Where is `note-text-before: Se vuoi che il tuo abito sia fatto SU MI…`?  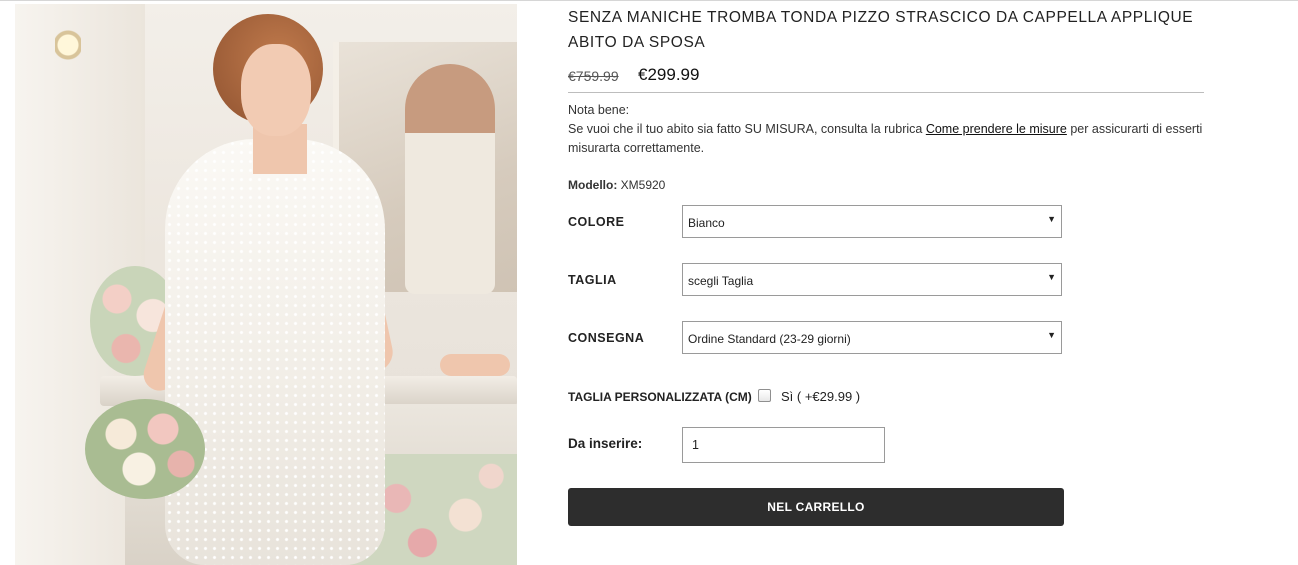
note-text-before: Se vuoi che il tuo abito sia fatto SU MI… is located at coordinates (747, 129).